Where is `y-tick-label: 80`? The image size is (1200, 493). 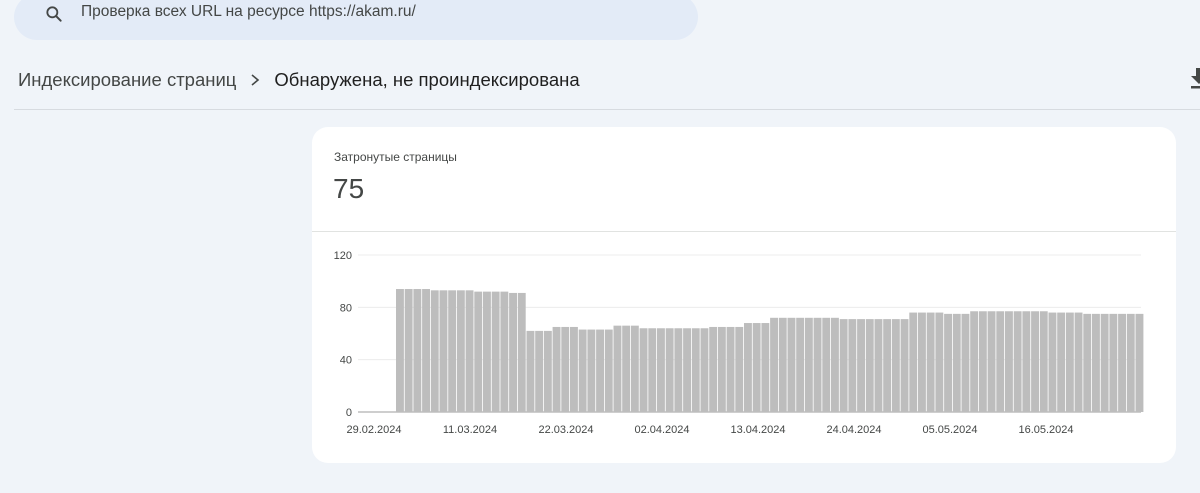 y-tick-label: 80 is located at coordinates (346, 308).